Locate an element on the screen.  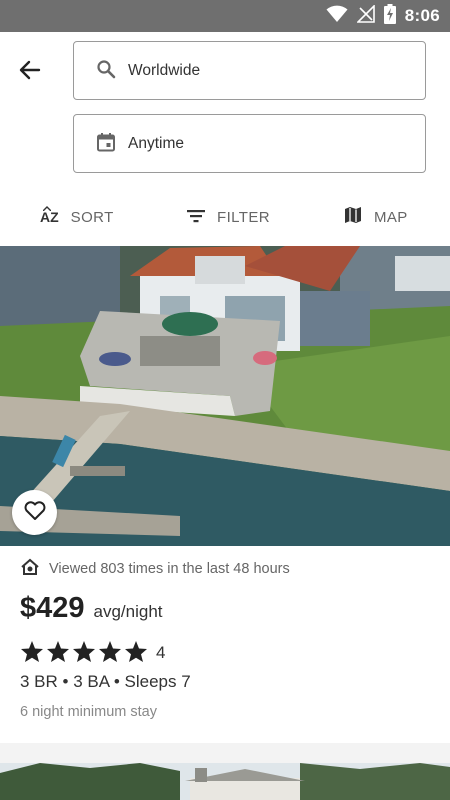
review-count: 4 is located at coordinates (161, 652).